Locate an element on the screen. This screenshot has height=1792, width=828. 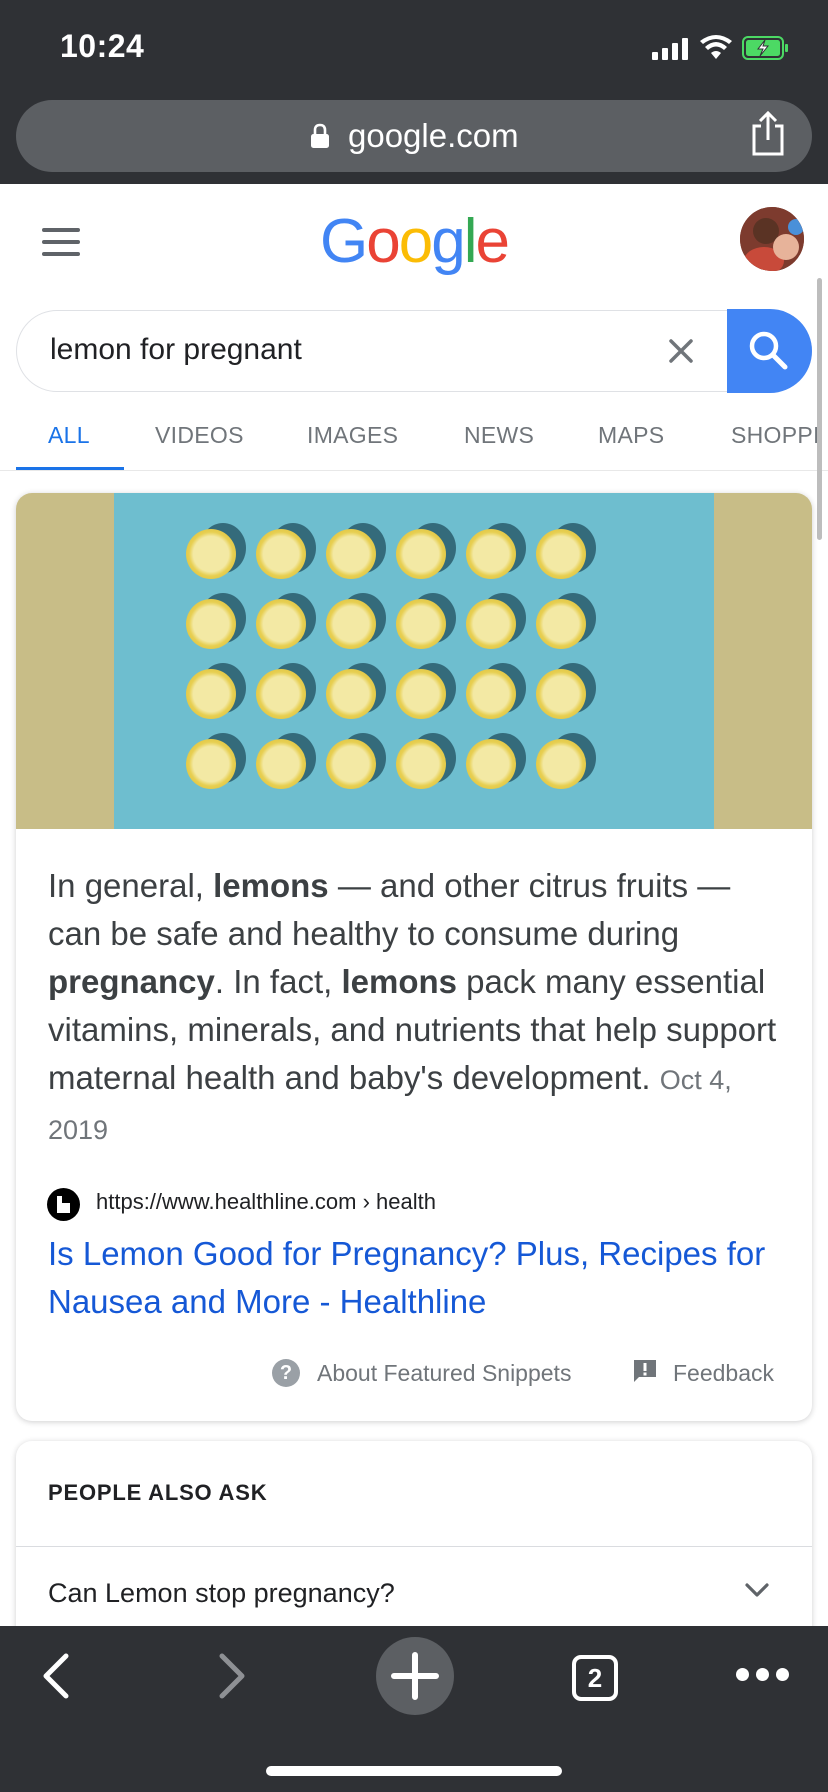
back-icon is located at coordinates (56, 1676).